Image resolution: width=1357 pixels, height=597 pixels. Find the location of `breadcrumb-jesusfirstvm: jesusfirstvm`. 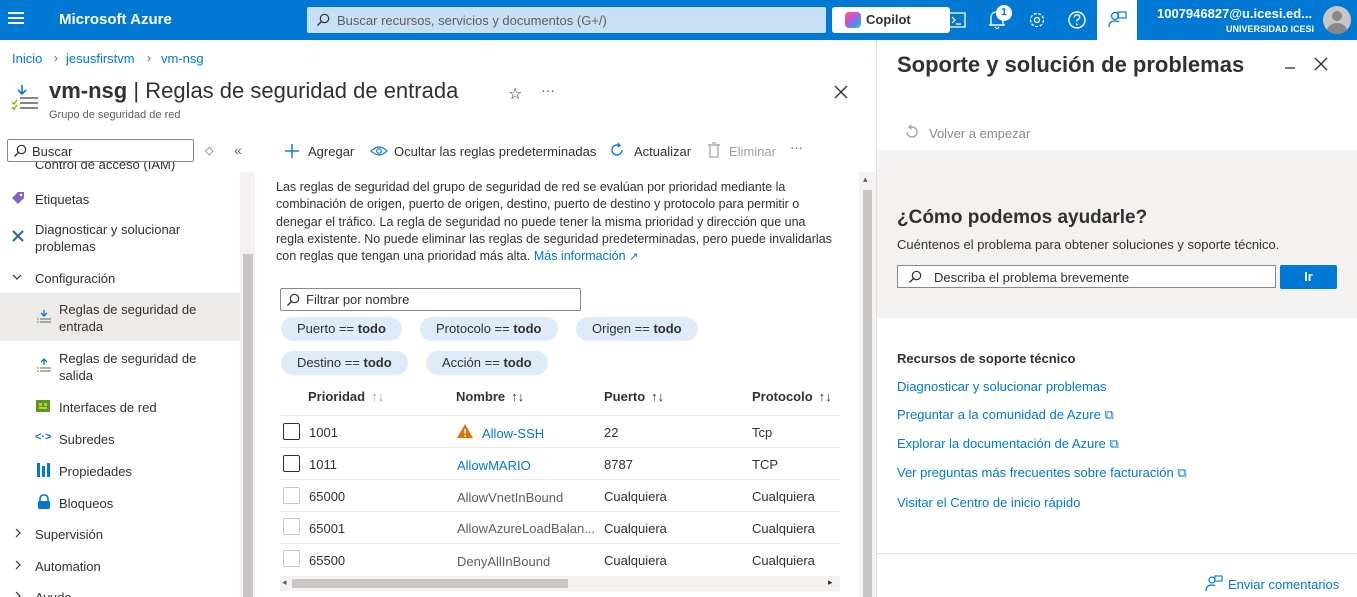

breadcrumb-jesusfirstvm: jesusfirstvm is located at coordinates (100, 58).